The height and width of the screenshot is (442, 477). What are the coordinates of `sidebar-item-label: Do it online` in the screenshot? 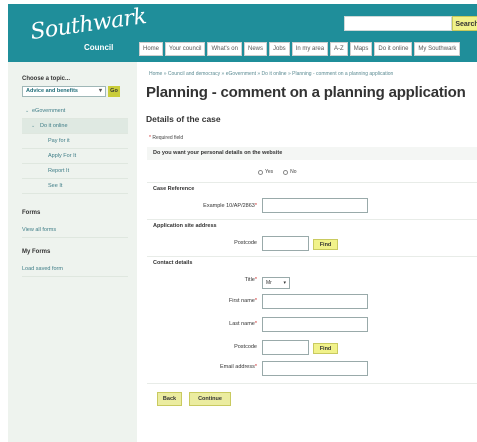 It's located at (54, 126).